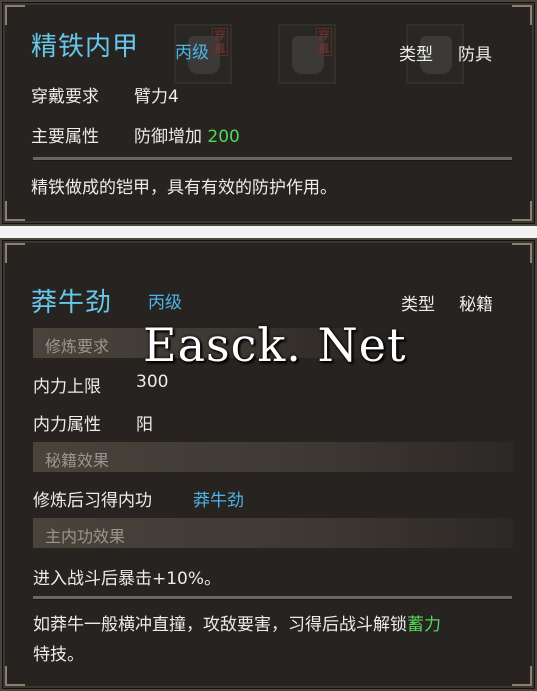 Image resolution: width=537 pixels, height=691 pixels. What do you see at coordinates (218, 501) in the screenshot?
I see `learn-value: 莽牛劲` at bounding box center [218, 501].